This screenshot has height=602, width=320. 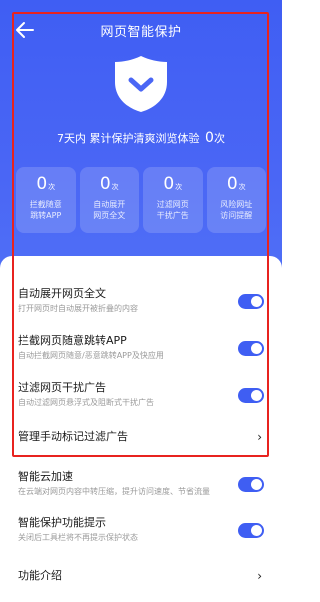 What do you see at coordinates (141, 529) in the screenshot?
I see `setting-protection-tips: 智能保护功能提示 关闭后工具栏将不再提示保护状态` at bounding box center [141, 529].